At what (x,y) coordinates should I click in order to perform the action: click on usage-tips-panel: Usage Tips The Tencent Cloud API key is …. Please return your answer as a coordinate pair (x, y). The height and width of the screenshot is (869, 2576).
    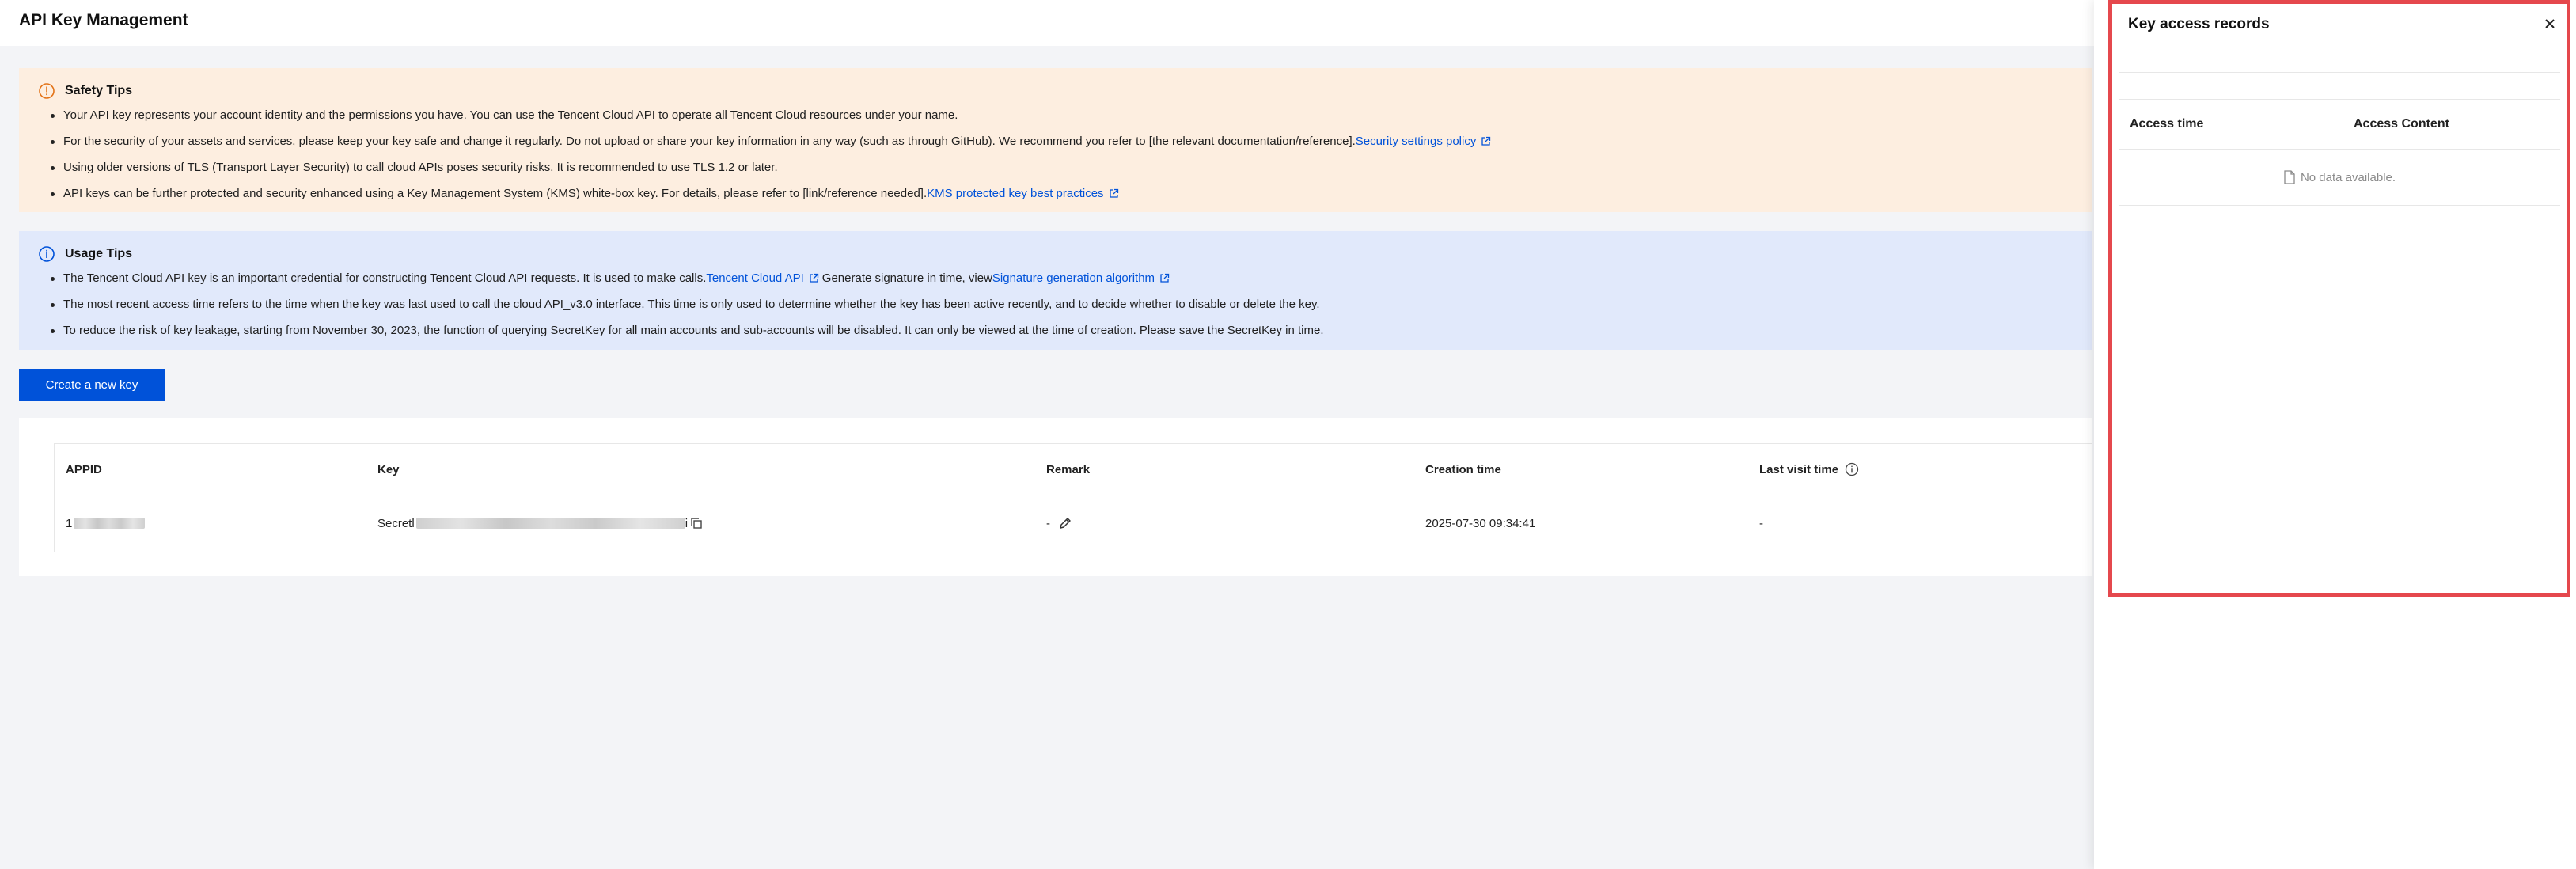
    Looking at the image, I should click on (1055, 290).